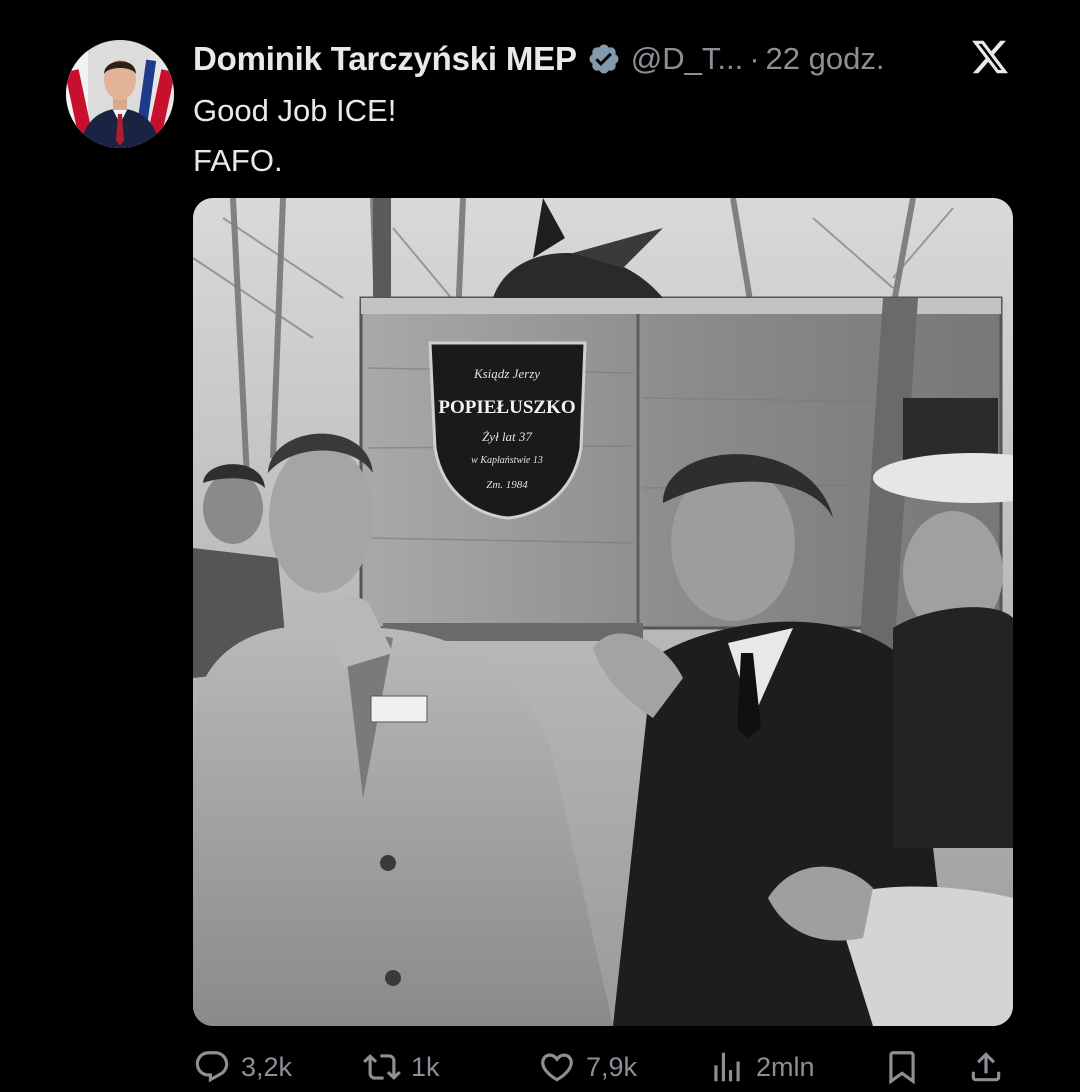 The height and width of the screenshot is (1092, 1080). What do you see at coordinates (902, 1068) in the screenshot?
I see `bookmark-icon` at bounding box center [902, 1068].